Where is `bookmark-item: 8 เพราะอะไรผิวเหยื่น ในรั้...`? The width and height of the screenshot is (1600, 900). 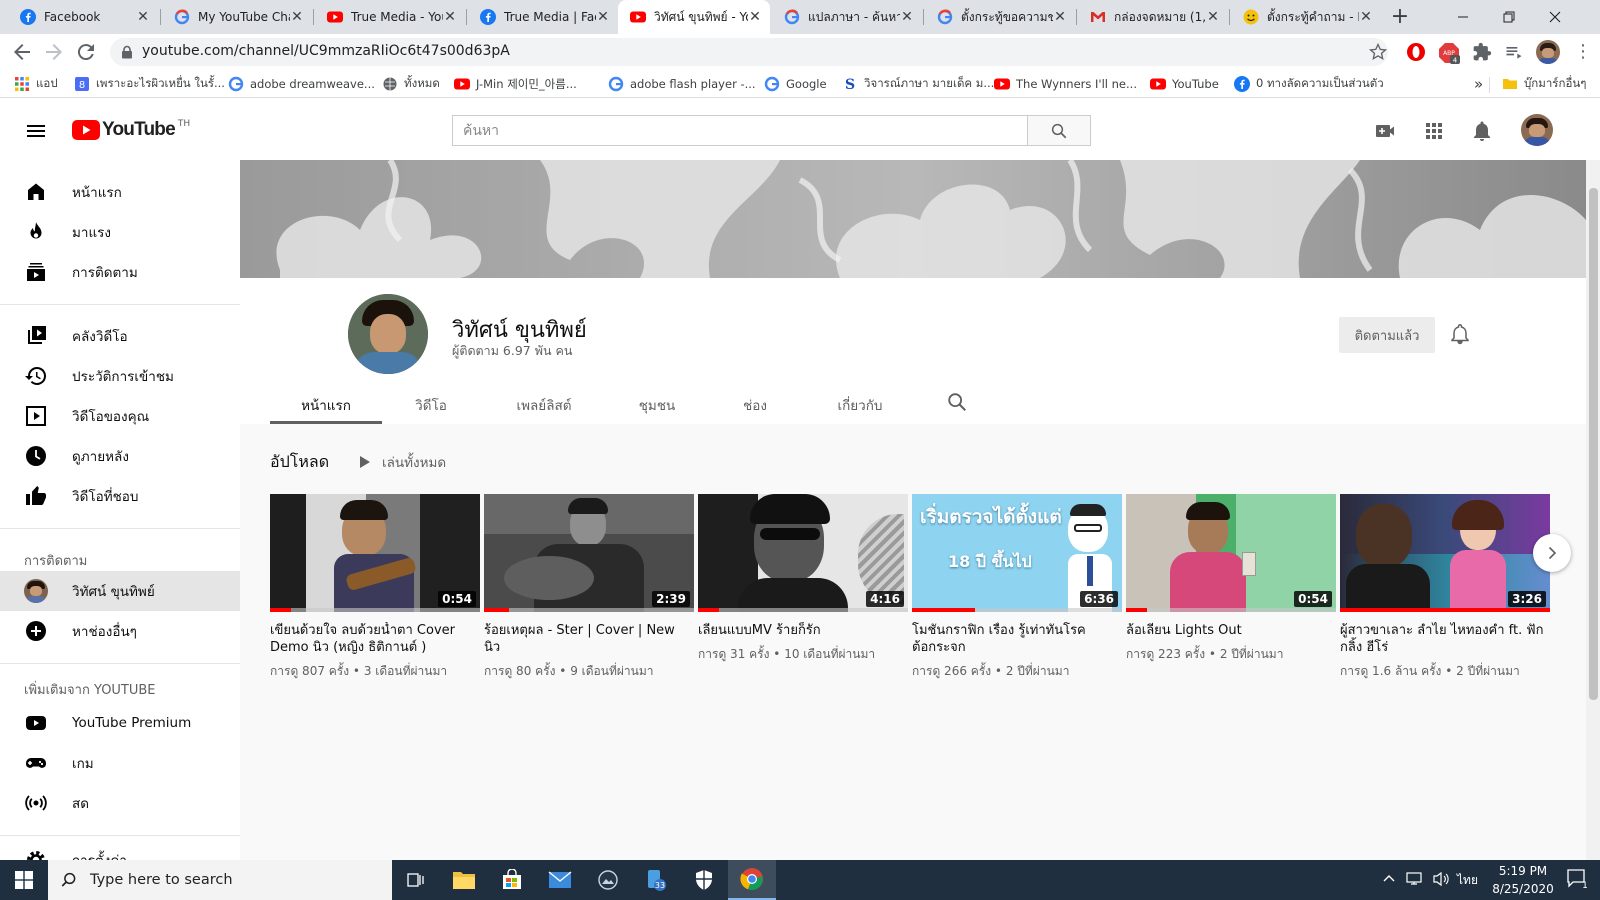
bookmark-item: 8 เพราะอะไรผิวเหยื่น ในรั้... is located at coordinates (149, 84).